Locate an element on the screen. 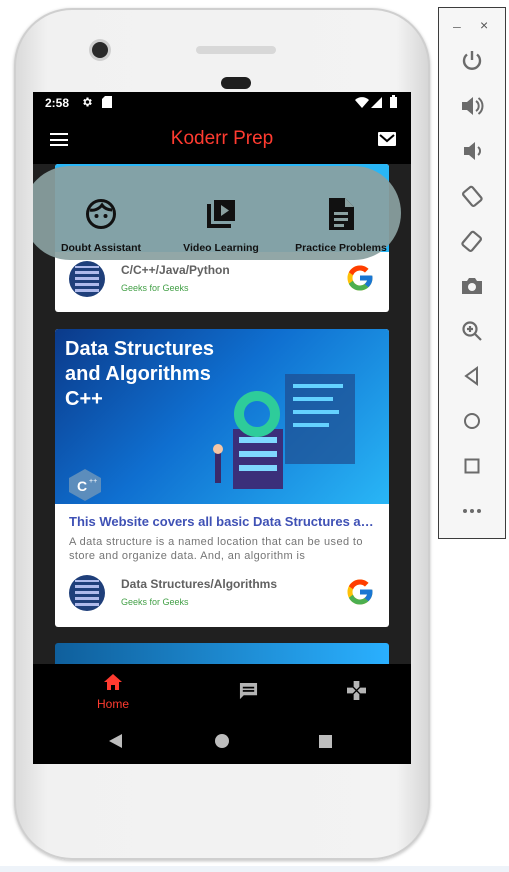 The width and height of the screenshot is (509, 872). cpp-logo-icon: C ++ is located at coordinates (85, 485).